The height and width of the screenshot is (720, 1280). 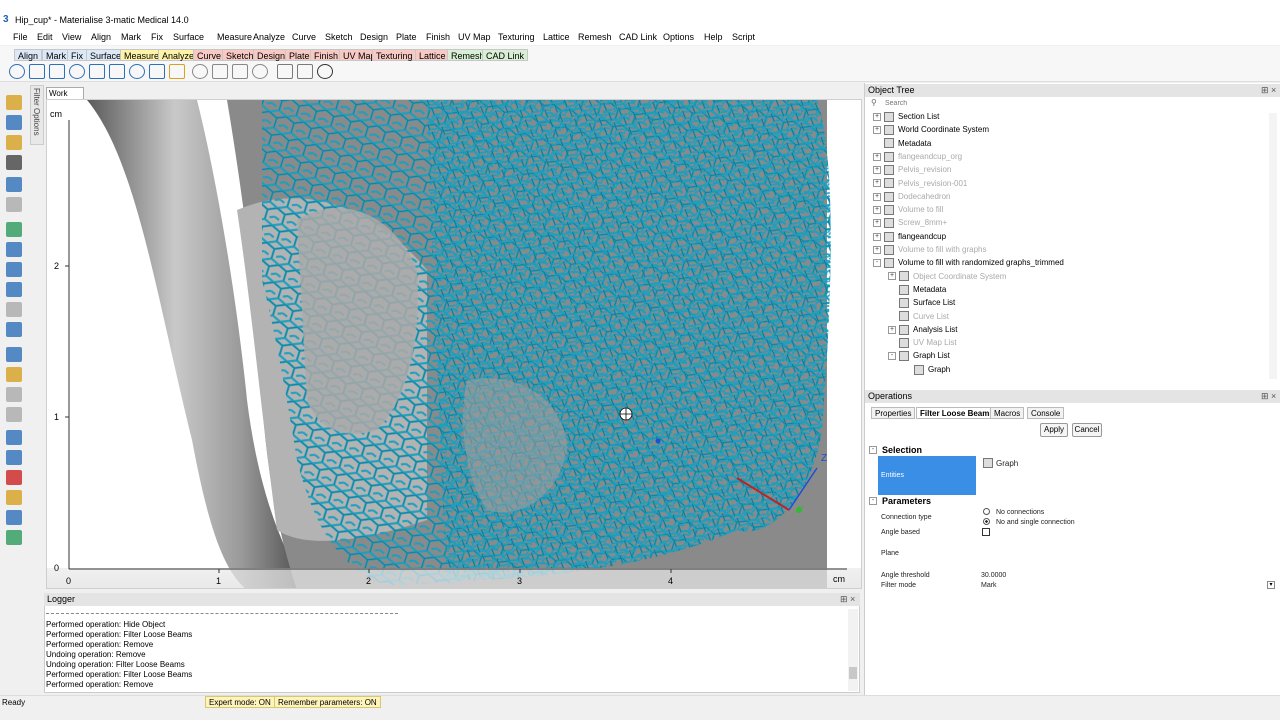 I want to click on menu-texturing: Texturing, so click(x=516, y=37).